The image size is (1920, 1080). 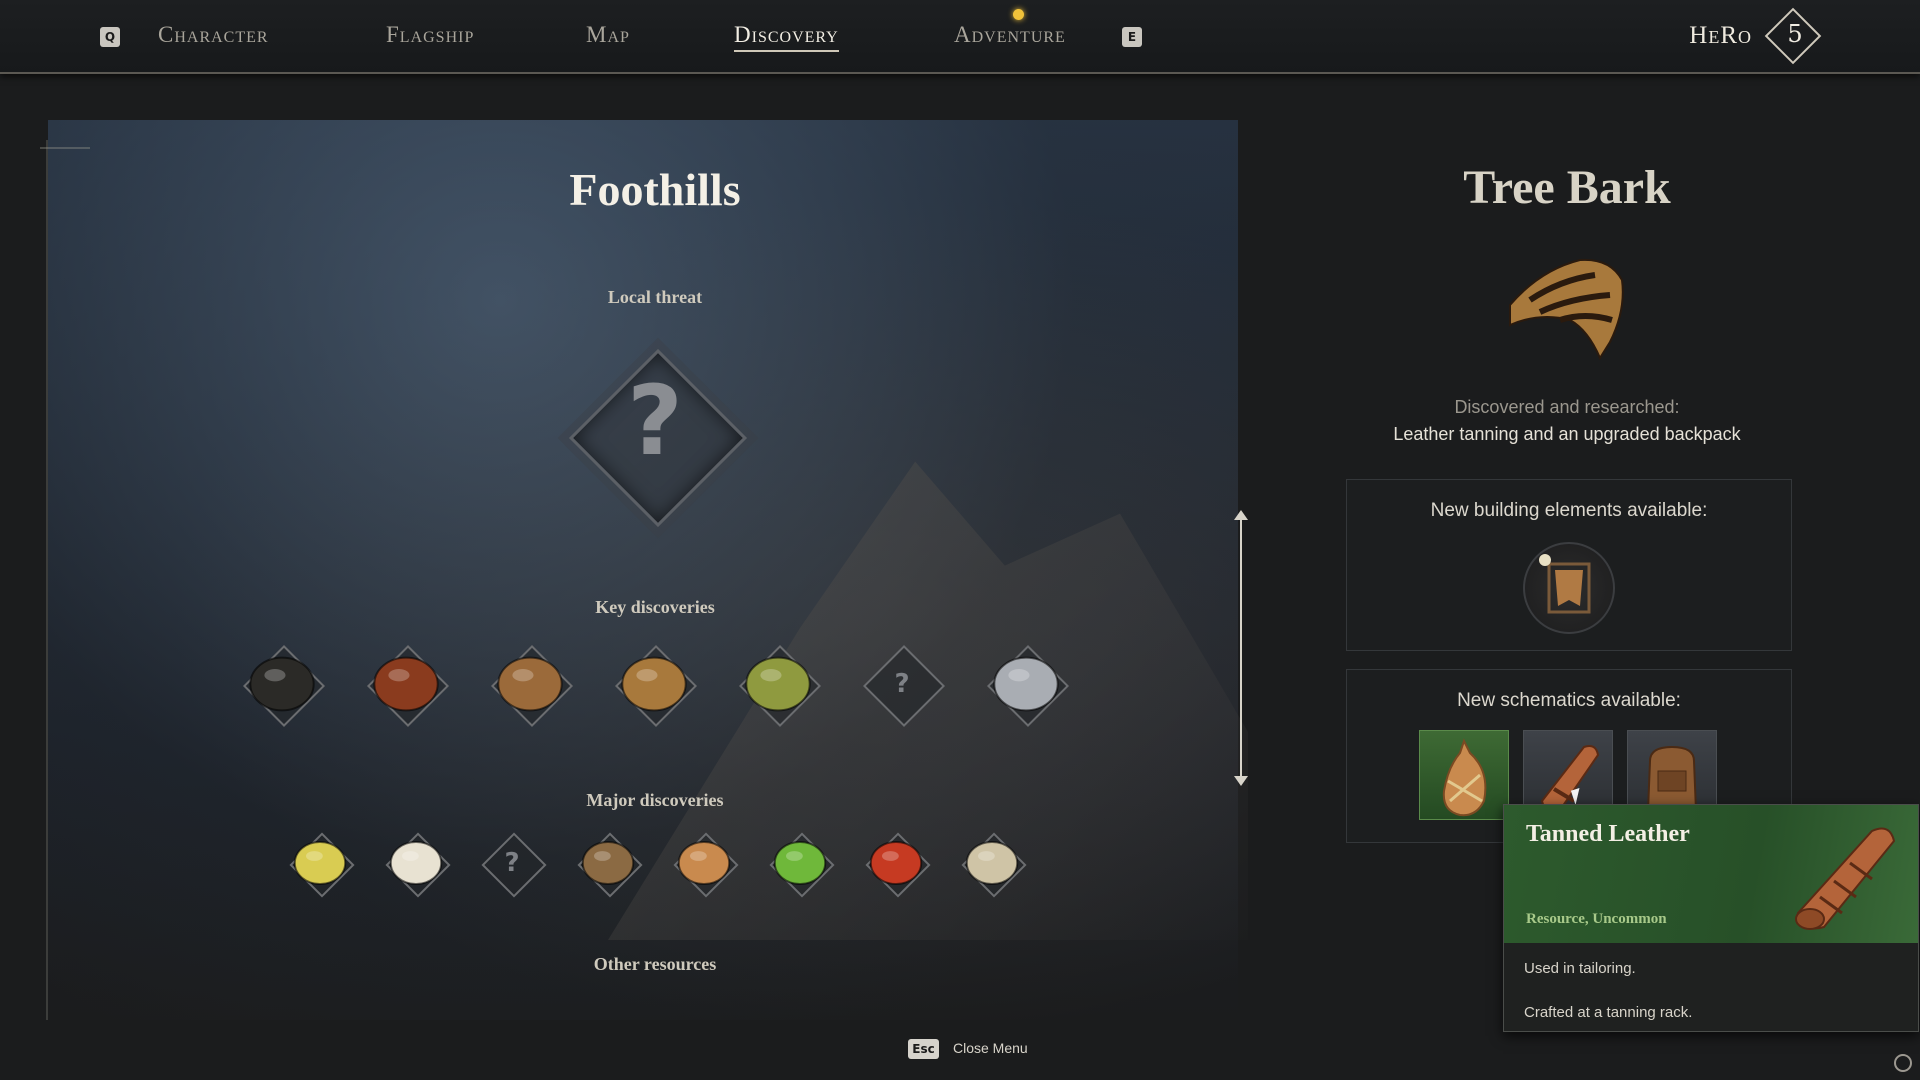 I want to click on tooltip-usage: Used in tailoring., so click(x=1580, y=968).